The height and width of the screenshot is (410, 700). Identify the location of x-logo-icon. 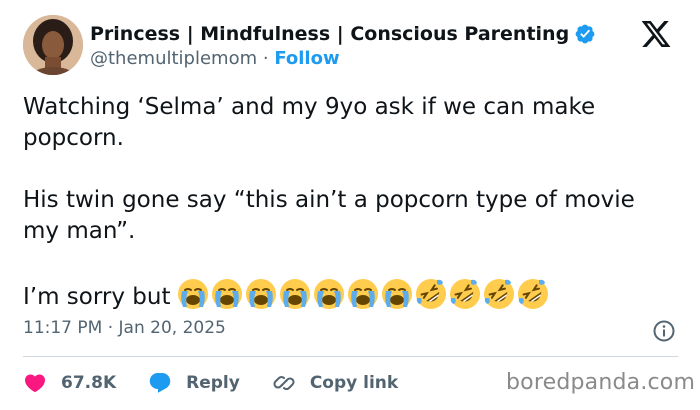
(656, 34).